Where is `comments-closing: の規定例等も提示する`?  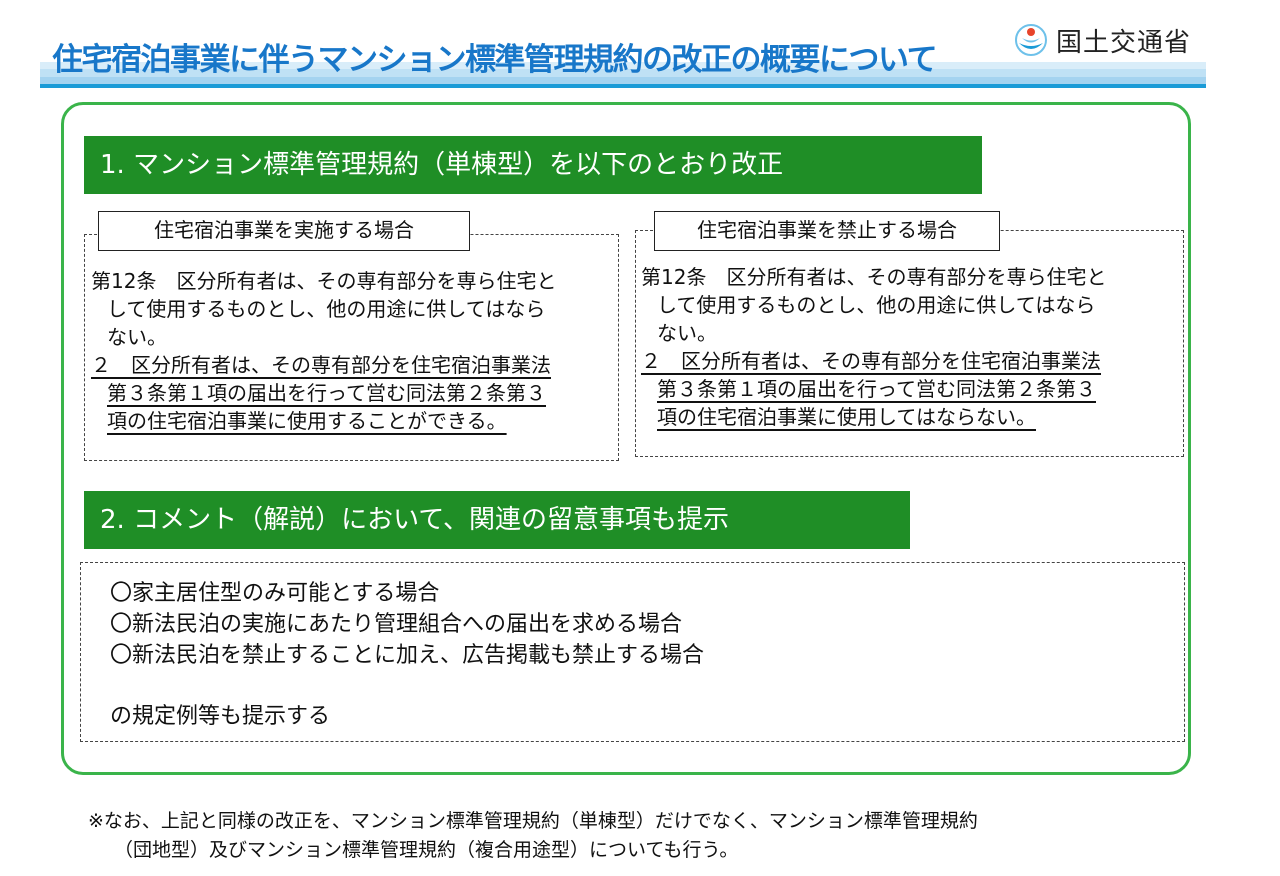
comments-closing: の規定例等も提示する is located at coordinates (220, 716).